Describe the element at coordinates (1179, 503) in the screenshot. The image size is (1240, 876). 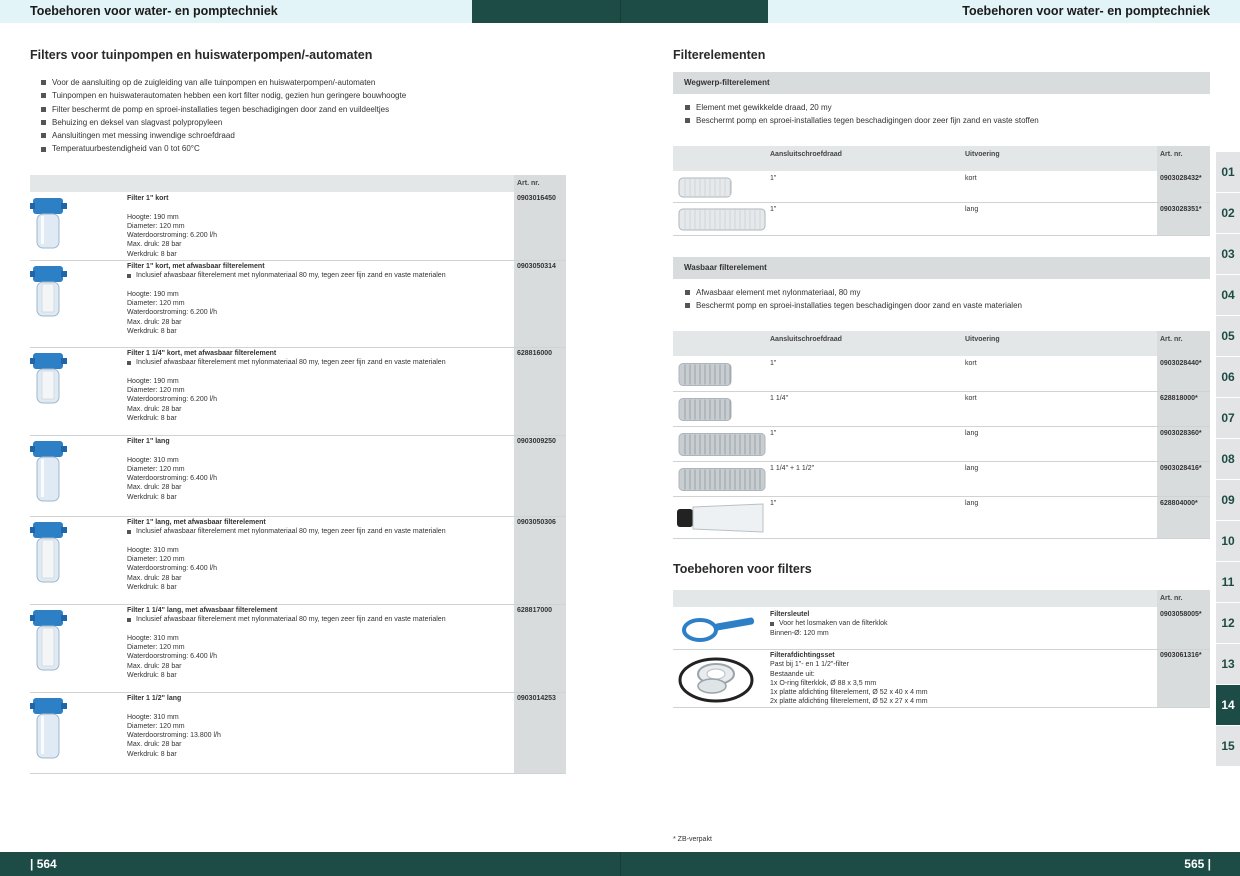
I see `art-number: 628804000*` at that location.